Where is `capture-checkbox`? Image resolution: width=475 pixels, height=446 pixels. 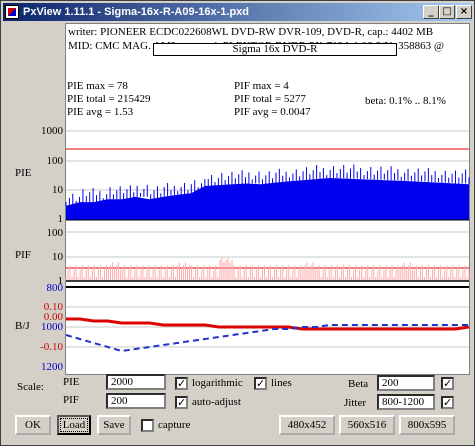 capture-checkbox is located at coordinates (147, 425).